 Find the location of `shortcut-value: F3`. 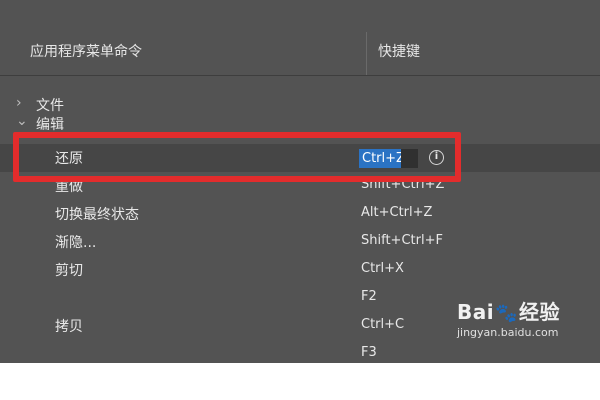

shortcut-value: F3 is located at coordinates (369, 352).